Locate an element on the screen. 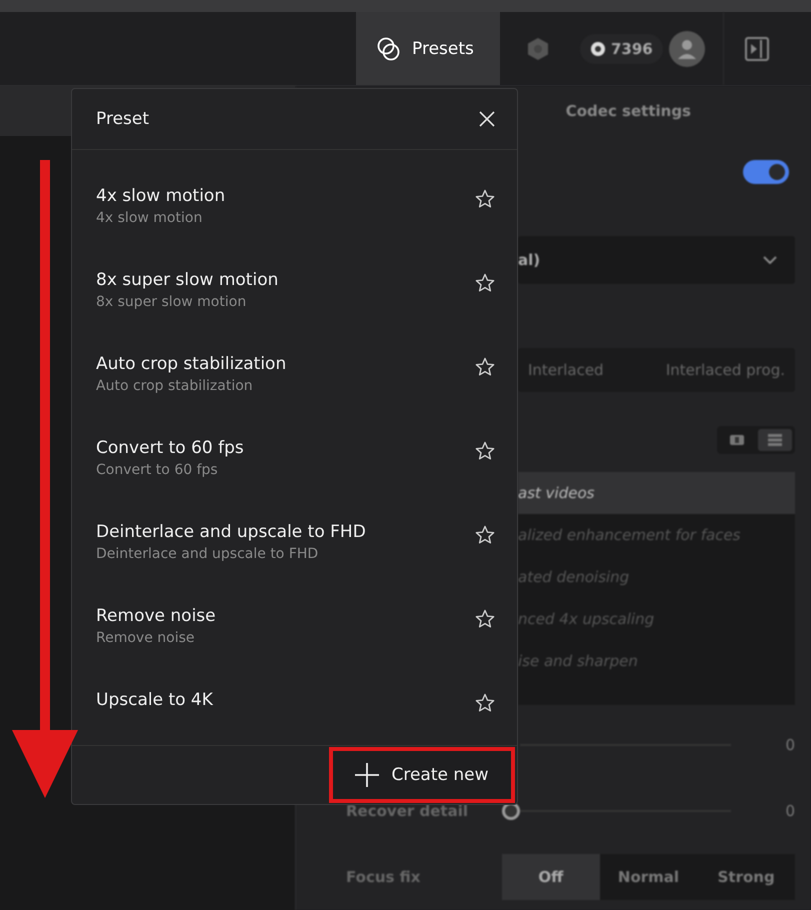 This screenshot has width=811, height=910. create-new-button: Create new is located at coordinates (422, 775).